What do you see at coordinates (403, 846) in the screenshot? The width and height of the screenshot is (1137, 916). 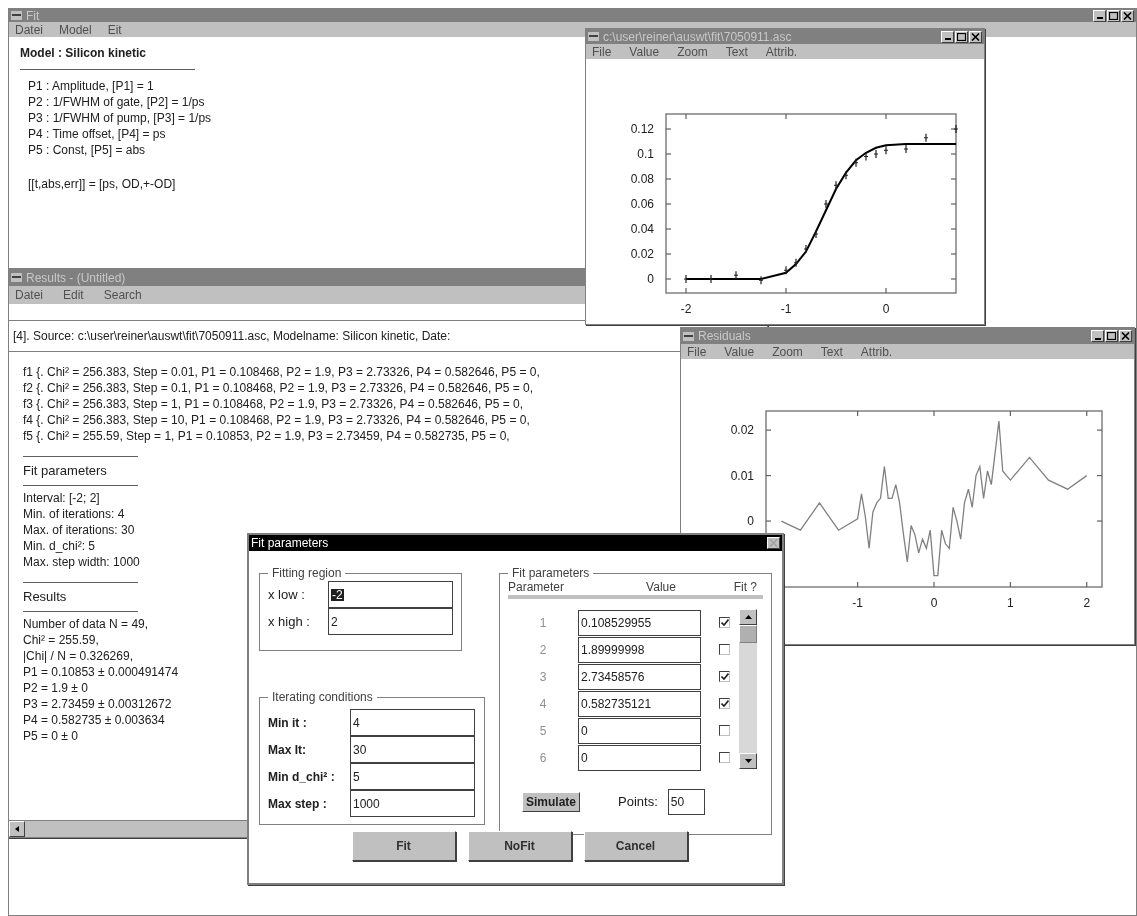 I see `dialog-button: Fit` at bounding box center [403, 846].